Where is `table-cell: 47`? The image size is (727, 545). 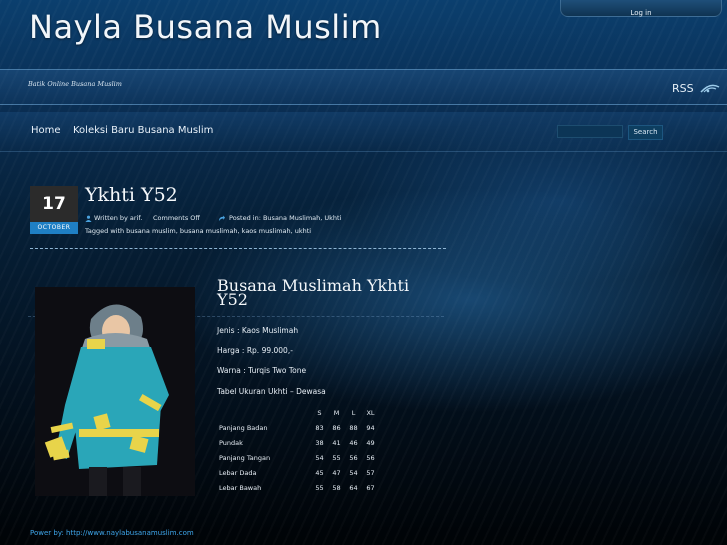
table-cell: 47 is located at coordinates (336, 472).